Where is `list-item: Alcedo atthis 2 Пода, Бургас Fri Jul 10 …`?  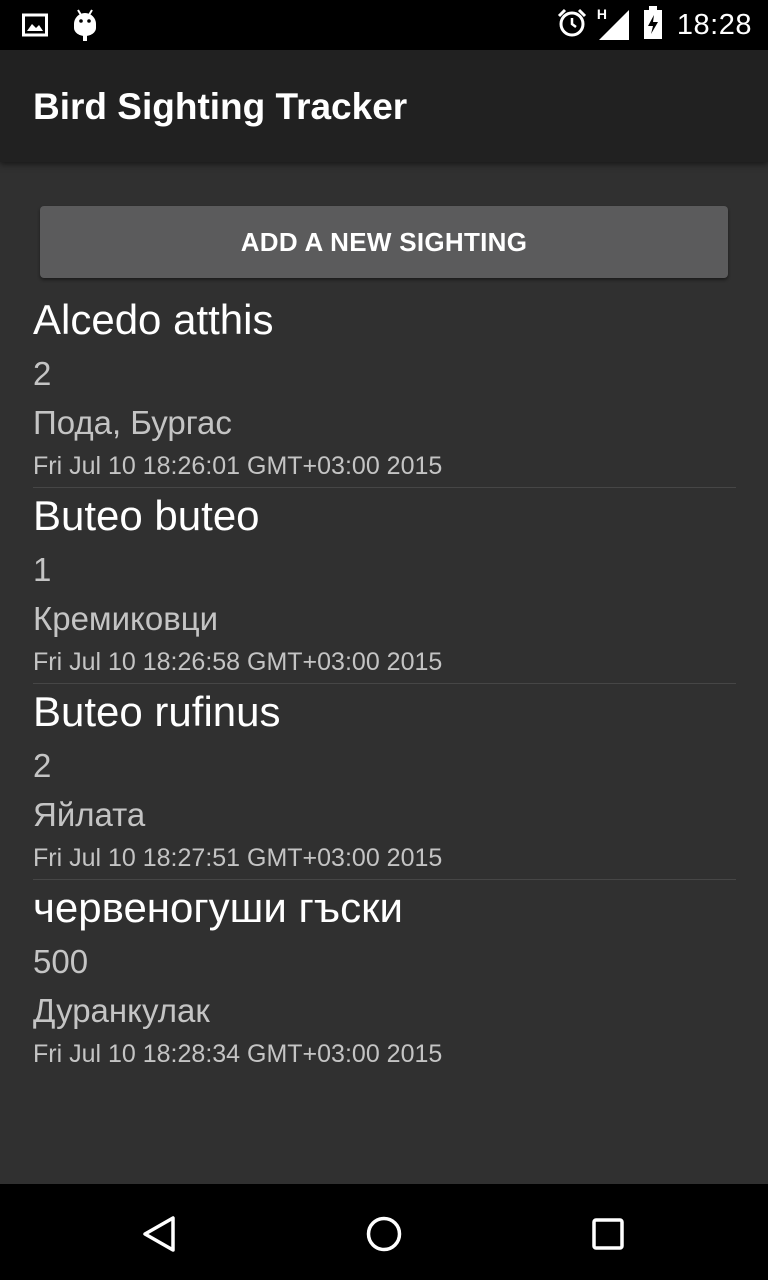
list-item: Alcedo atthis 2 Пода, Бургас Fri Jul 10 … is located at coordinates (384, 390).